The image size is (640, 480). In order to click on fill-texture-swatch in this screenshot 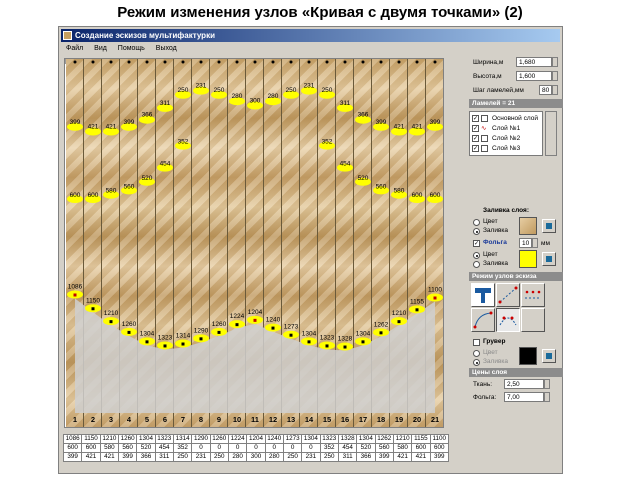, I will do `click(528, 226)`.